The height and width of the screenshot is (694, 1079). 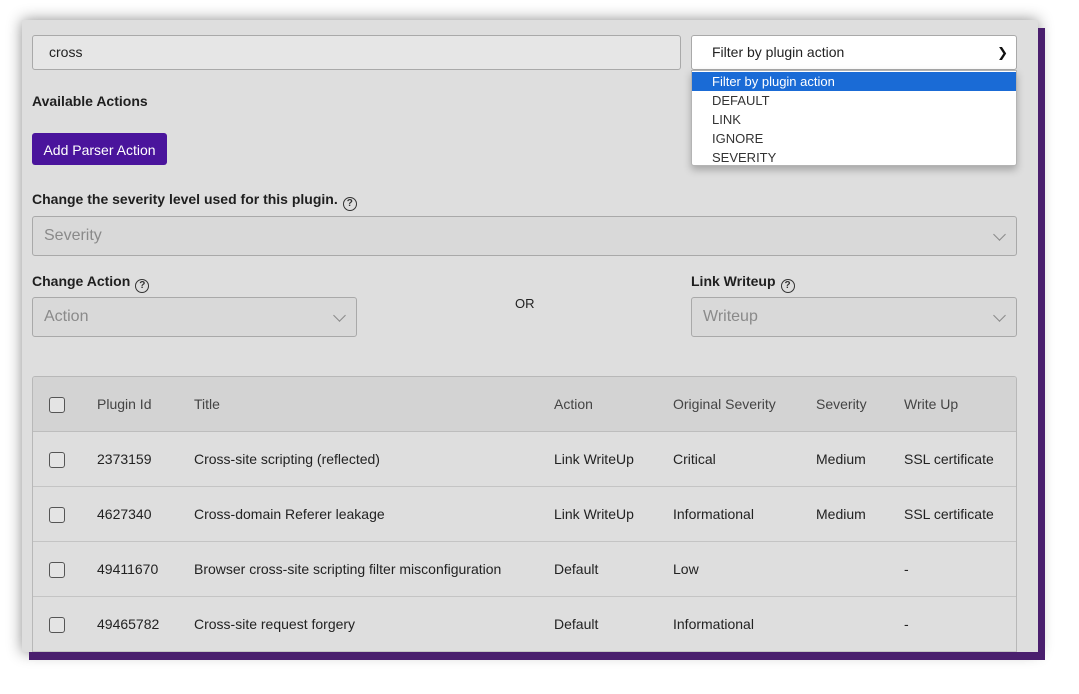 What do you see at coordinates (778, 52) in the screenshot?
I see `filter-selected-value: Filter by plugin action` at bounding box center [778, 52].